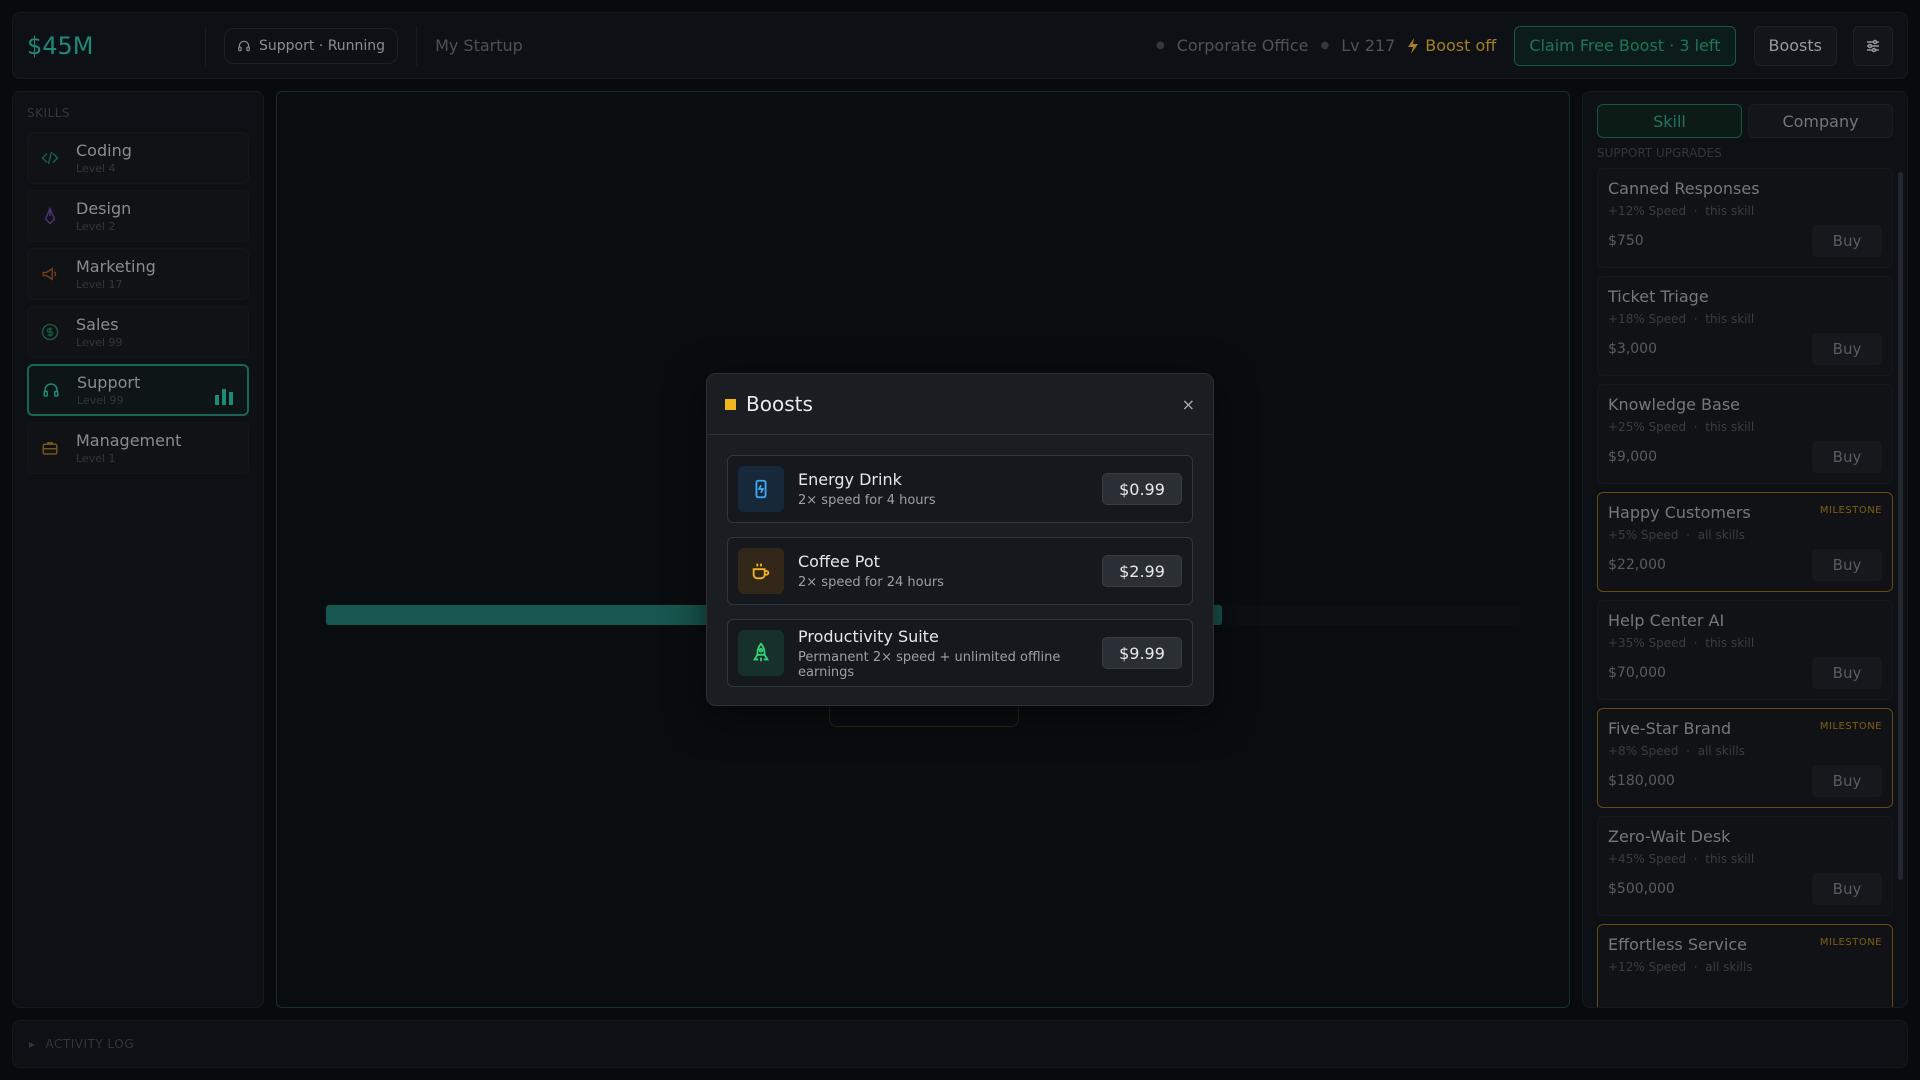 Image resolution: width=1920 pixels, height=1080 pixels. I want to click on boost-text: Coffee Pot 2× speed for 24 hours, so click(950, 571).